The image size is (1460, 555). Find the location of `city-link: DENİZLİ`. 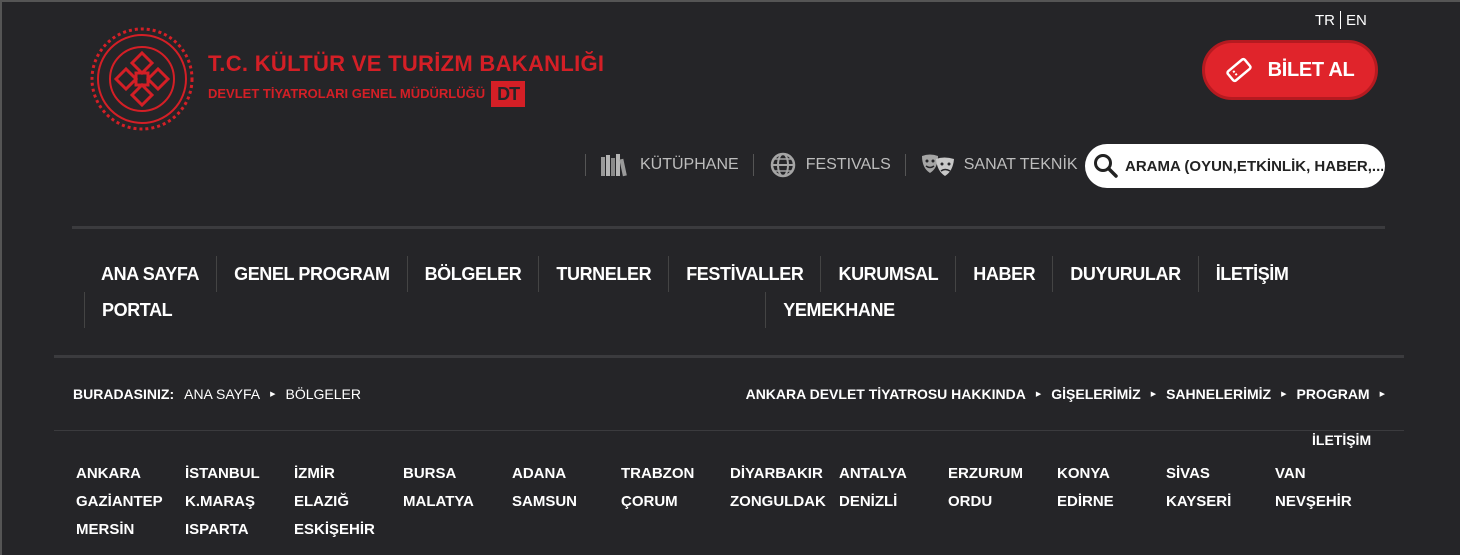

city-link: DENİZLİ is located at coordinates (893, 502).